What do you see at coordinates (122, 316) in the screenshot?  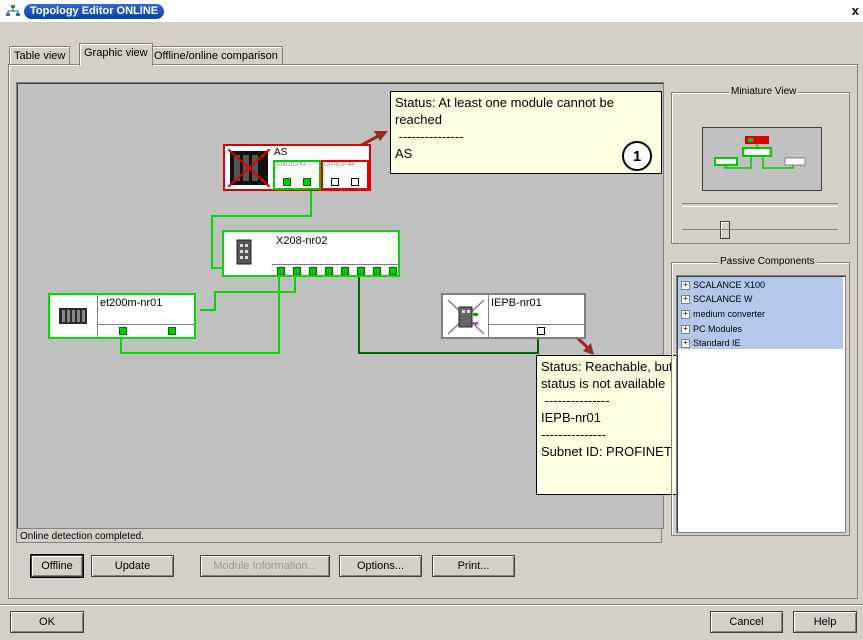 I see `device-et200m: et200m-nr01` at bounding box center [122, 316].